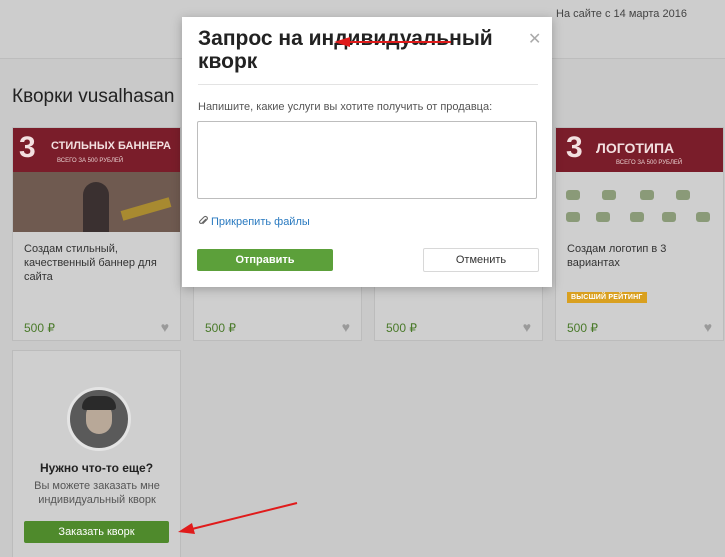  Describe the element at coordinates (186, 528) in the screenshot. I see `annotation-arrowhead-order` at that location.